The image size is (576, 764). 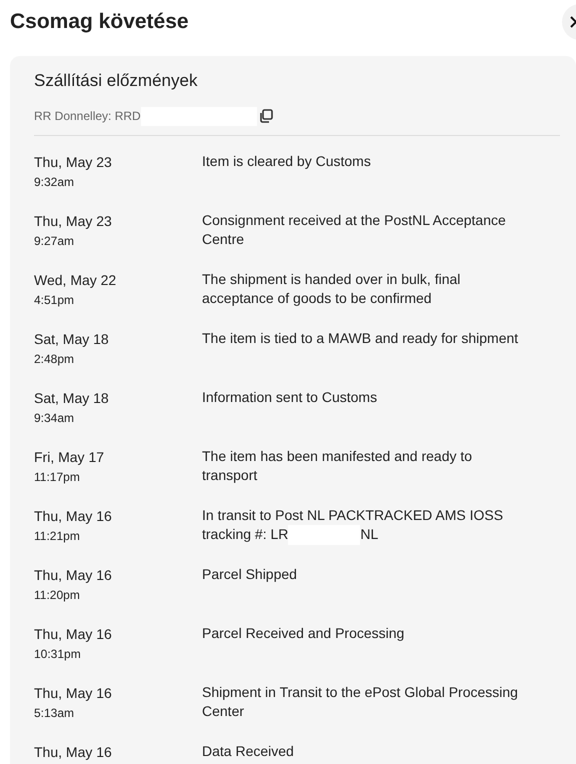 I want to click on event-time: 9:32am, so click(x=55, y=182).